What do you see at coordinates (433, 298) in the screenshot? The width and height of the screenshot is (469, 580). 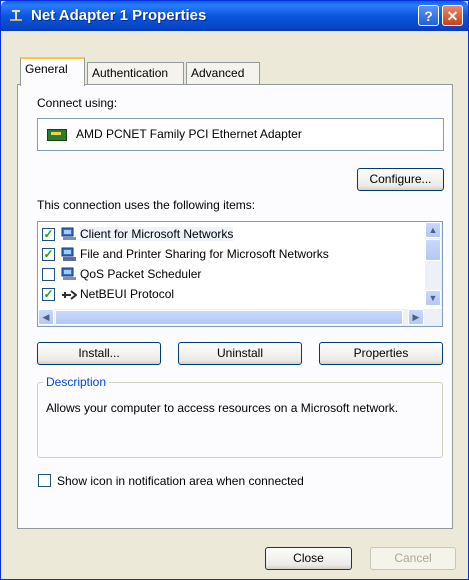 I see `scroll-down-icon: ▼` at bounding box center [433, 298].